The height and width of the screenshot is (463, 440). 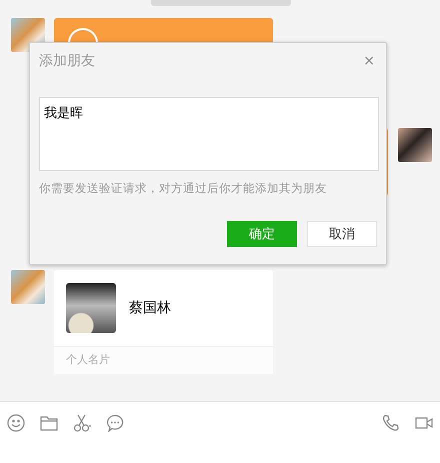 What do you see at coordinates (91, 308) in the screenshot?
I see `photo-placeholder` at bounding box center [91, 308].